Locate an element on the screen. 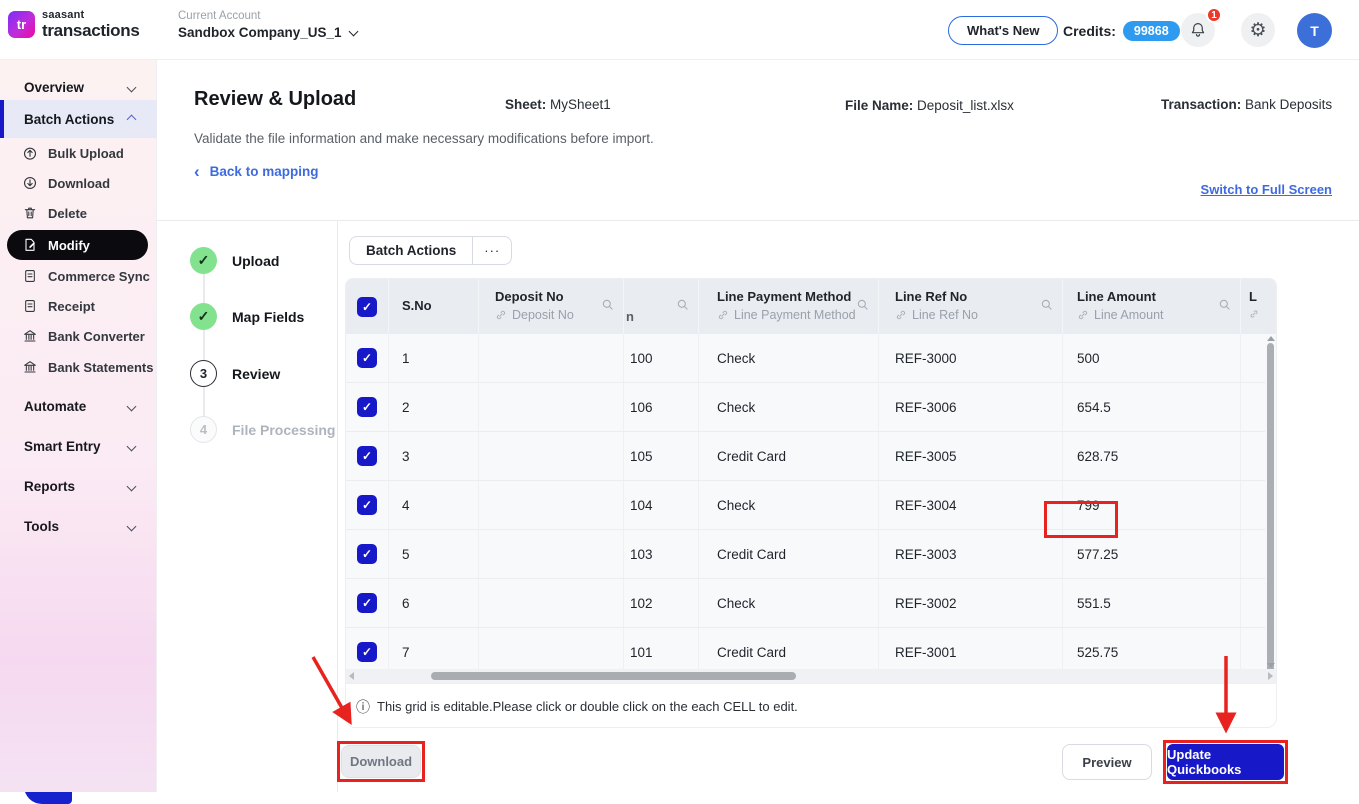 The width and height of the screenshot is (1359, 804). cell-sno: 4 is located at coordinates (434, 505).